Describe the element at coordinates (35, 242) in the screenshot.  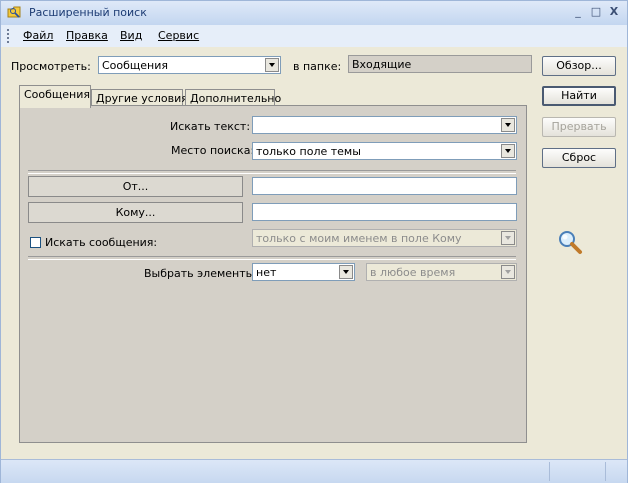
I see `where-i-am-checkbox` at that location.